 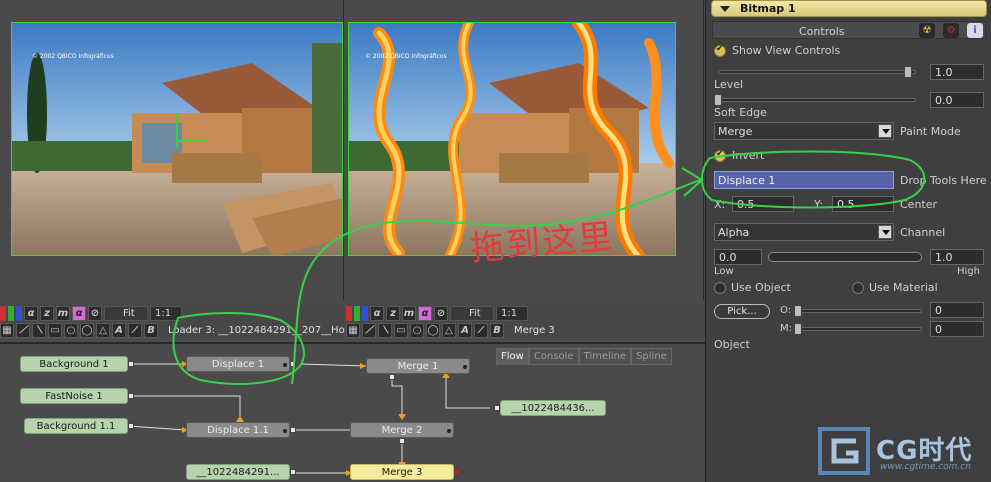 I want to click on left-scale-button: 1:1, so click(x=166, y=313).